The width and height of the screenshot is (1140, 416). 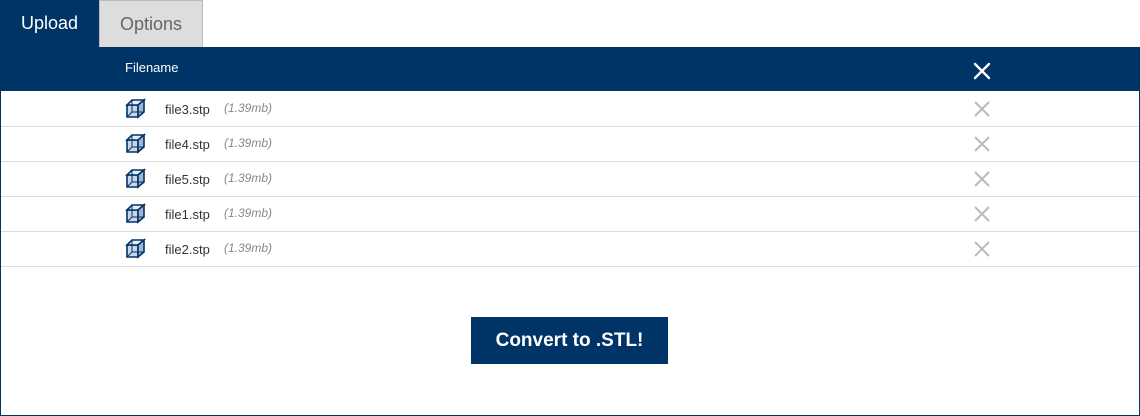 I want to click on file-table-header: Filename, so click(x=570, y=69).